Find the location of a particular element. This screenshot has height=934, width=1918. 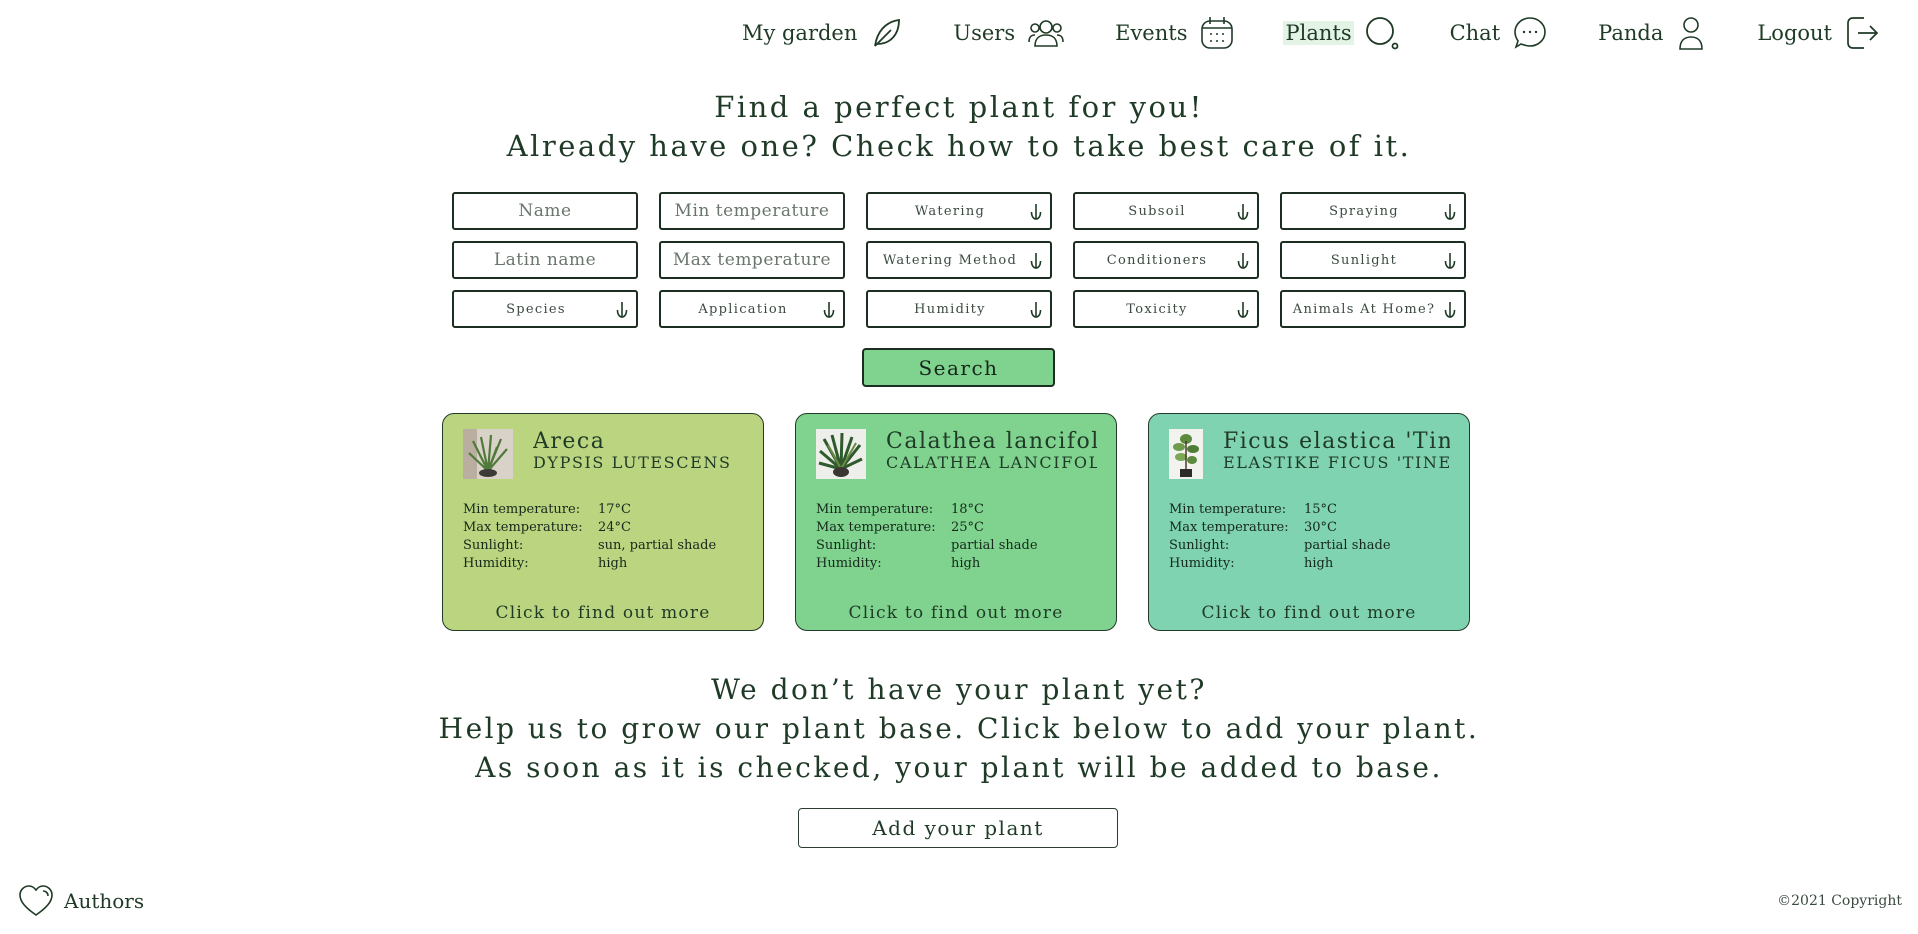

max-temp-value: 30°C is located at coordinates (1320, 527).